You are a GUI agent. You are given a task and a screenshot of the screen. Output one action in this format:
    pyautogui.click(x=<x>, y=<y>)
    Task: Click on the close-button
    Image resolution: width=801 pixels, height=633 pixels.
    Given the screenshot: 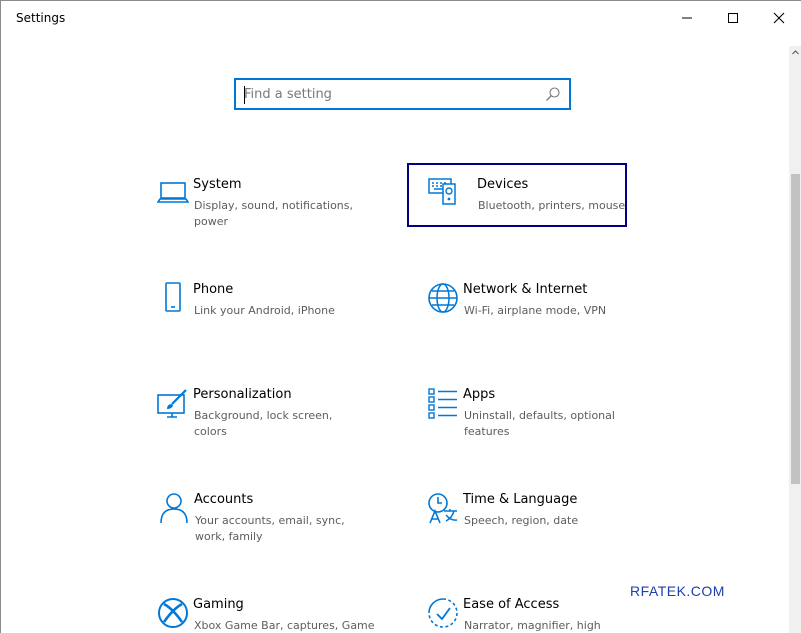 What is the action you would take?
    pyautogui.click(x=778, y=18)
    